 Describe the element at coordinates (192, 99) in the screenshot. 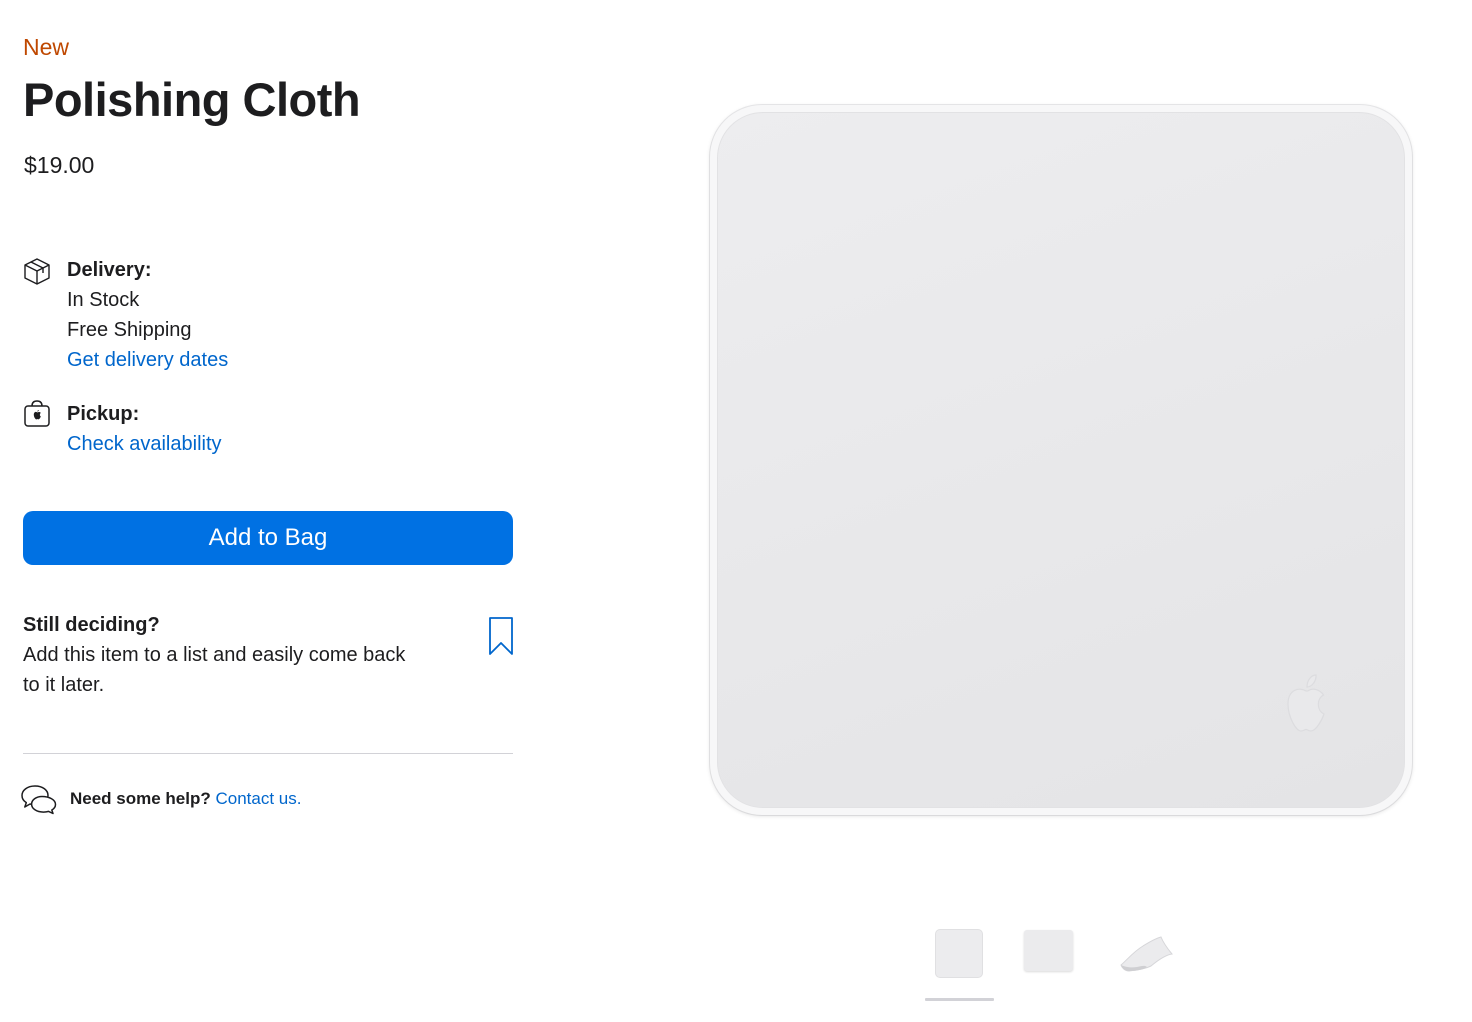

I see `product-title: Polishing Cloth` at that location.